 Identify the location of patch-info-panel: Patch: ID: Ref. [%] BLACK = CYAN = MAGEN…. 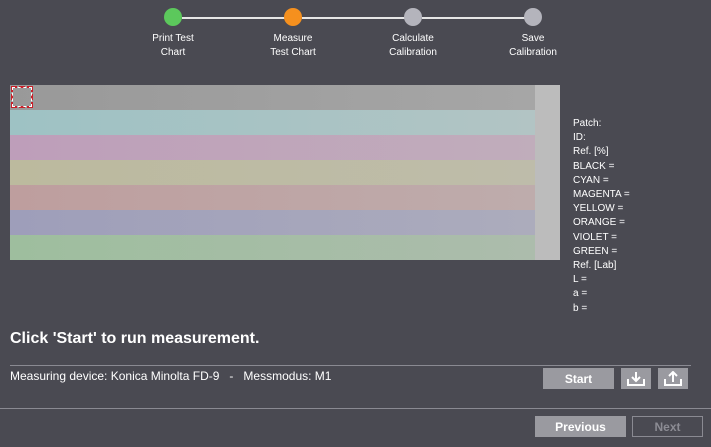
(638, 216).